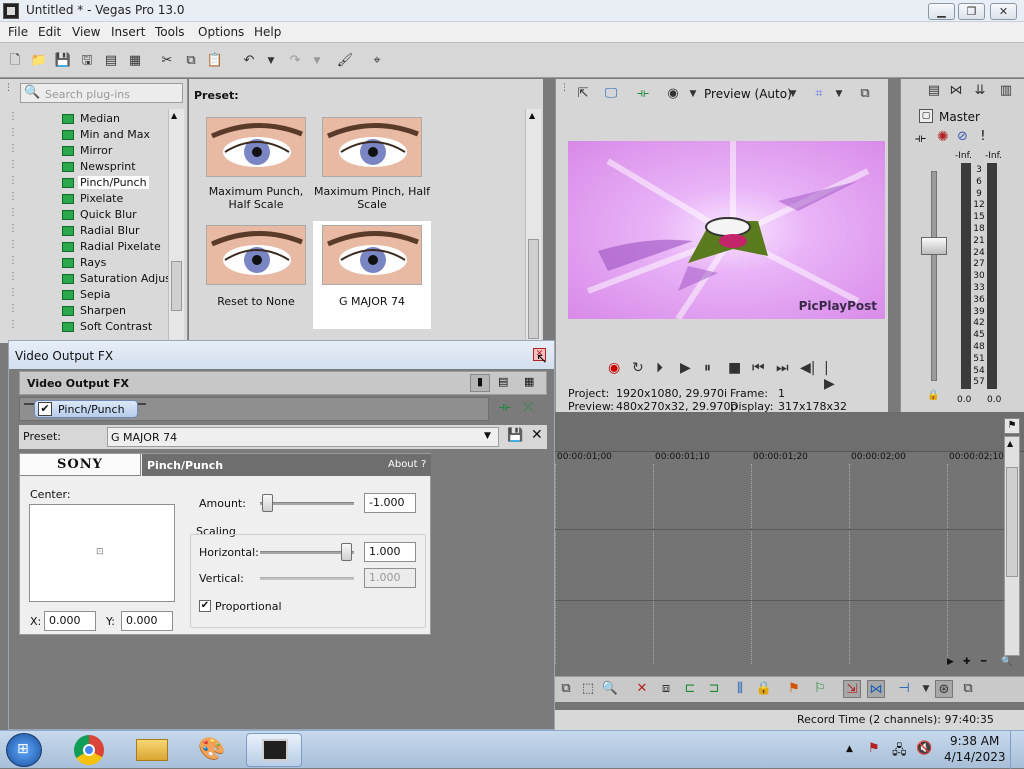  Describe the element at coordinates (934, 276) in the screenshot. I see `master-fader-track` at that location.